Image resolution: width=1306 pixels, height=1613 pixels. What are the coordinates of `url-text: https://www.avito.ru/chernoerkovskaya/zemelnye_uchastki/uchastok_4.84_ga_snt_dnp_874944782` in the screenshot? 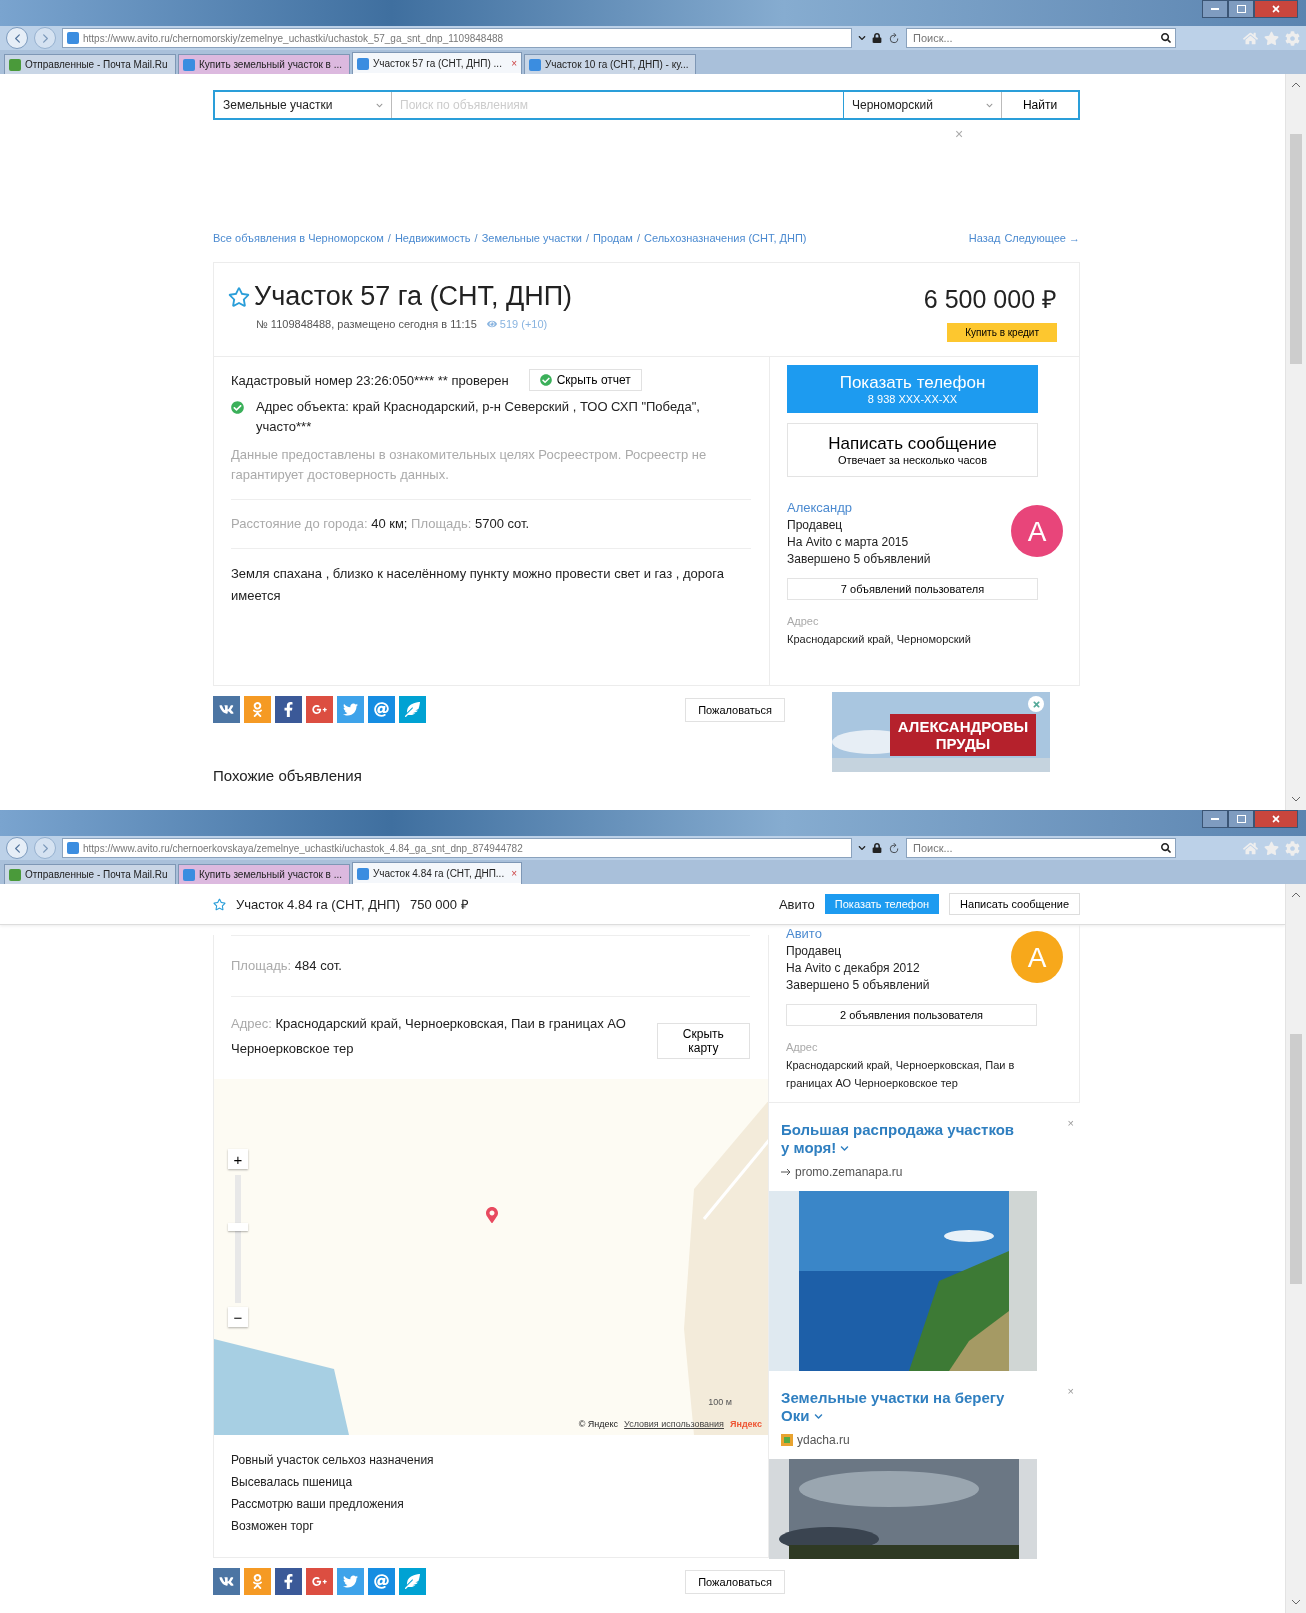 It's located at (303, 848).